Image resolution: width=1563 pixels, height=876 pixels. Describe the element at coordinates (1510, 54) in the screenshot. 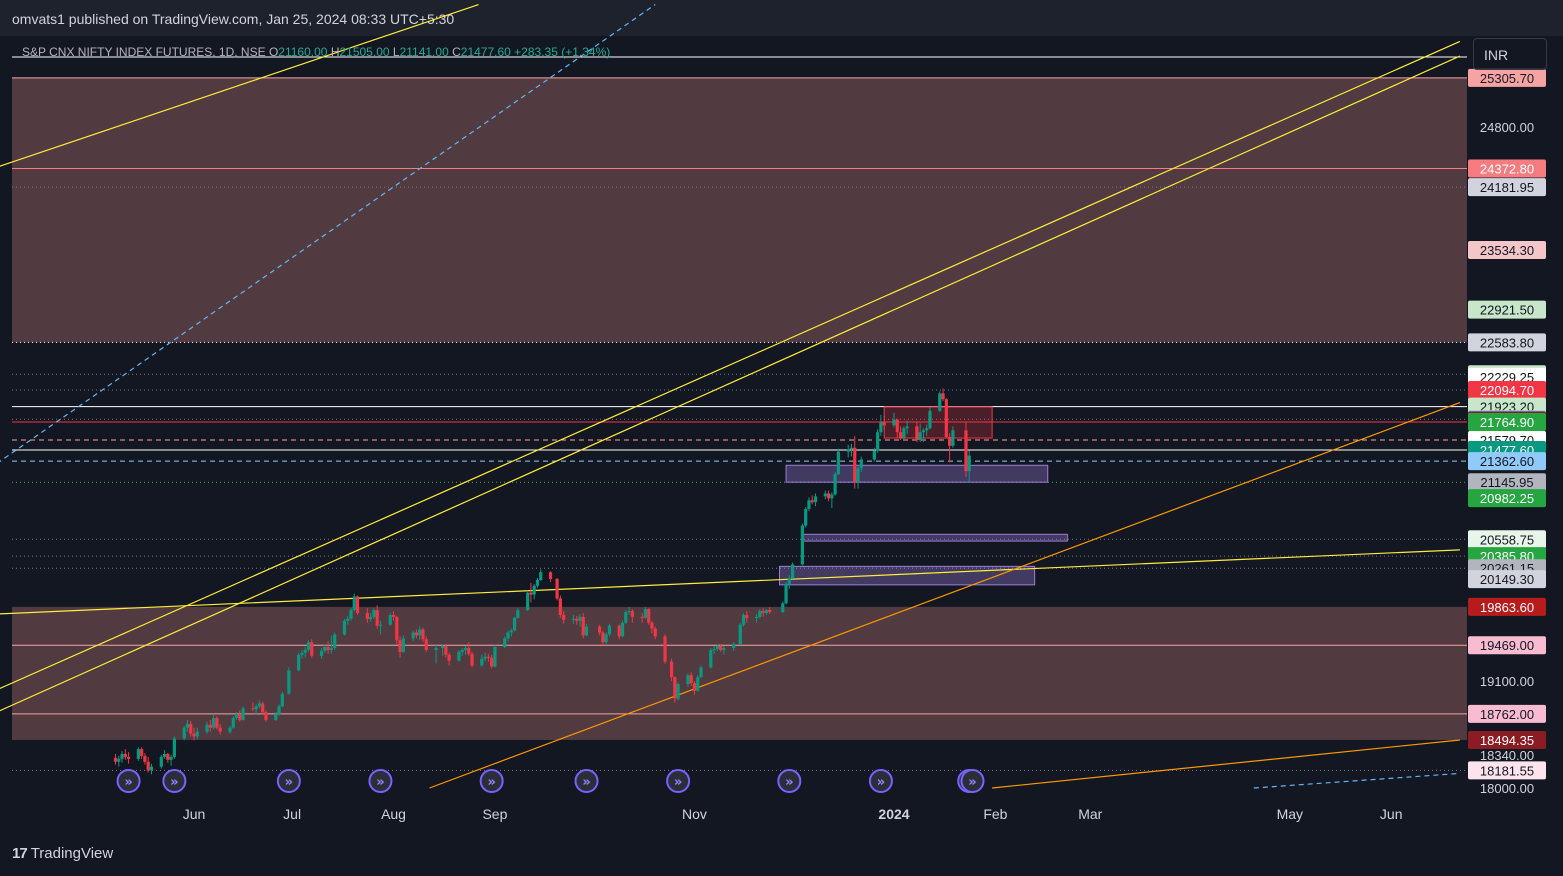

I see `currency-button: INR` at that location.